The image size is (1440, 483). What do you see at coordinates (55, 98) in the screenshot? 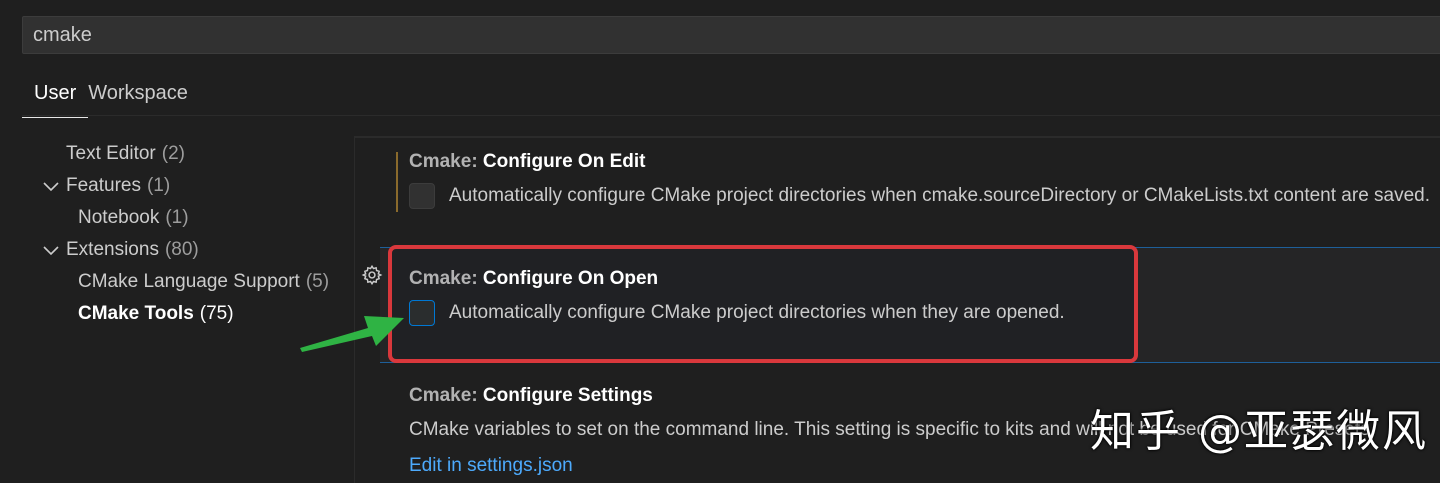
I see `tab-user: User` at bounding box center [55, 98].